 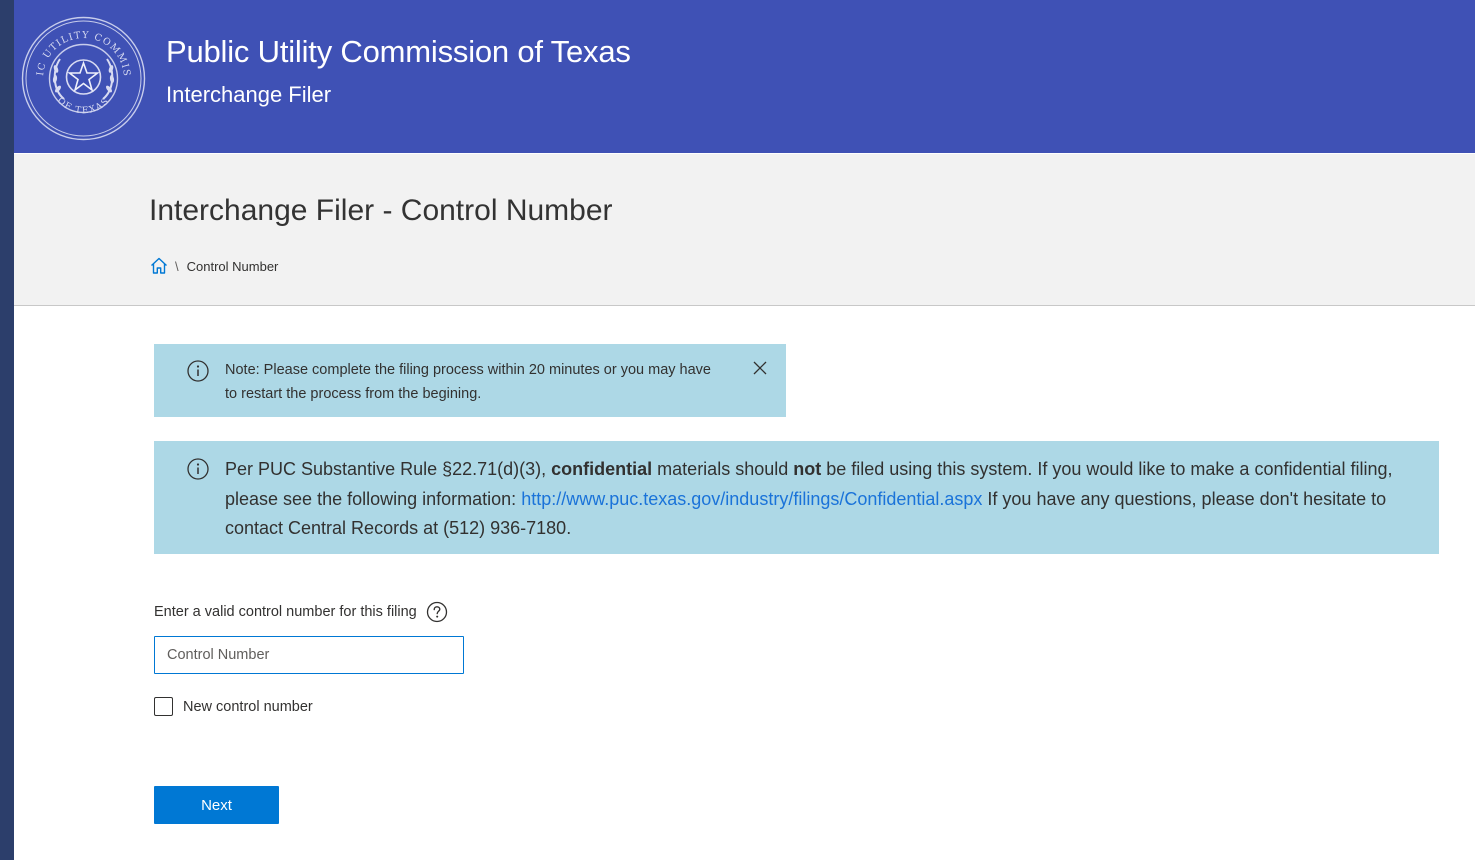 What do you see at coordinates (723, 469) in the screenshot?
I see `notice-text-part: materials should` at bounding box center [723, 469].